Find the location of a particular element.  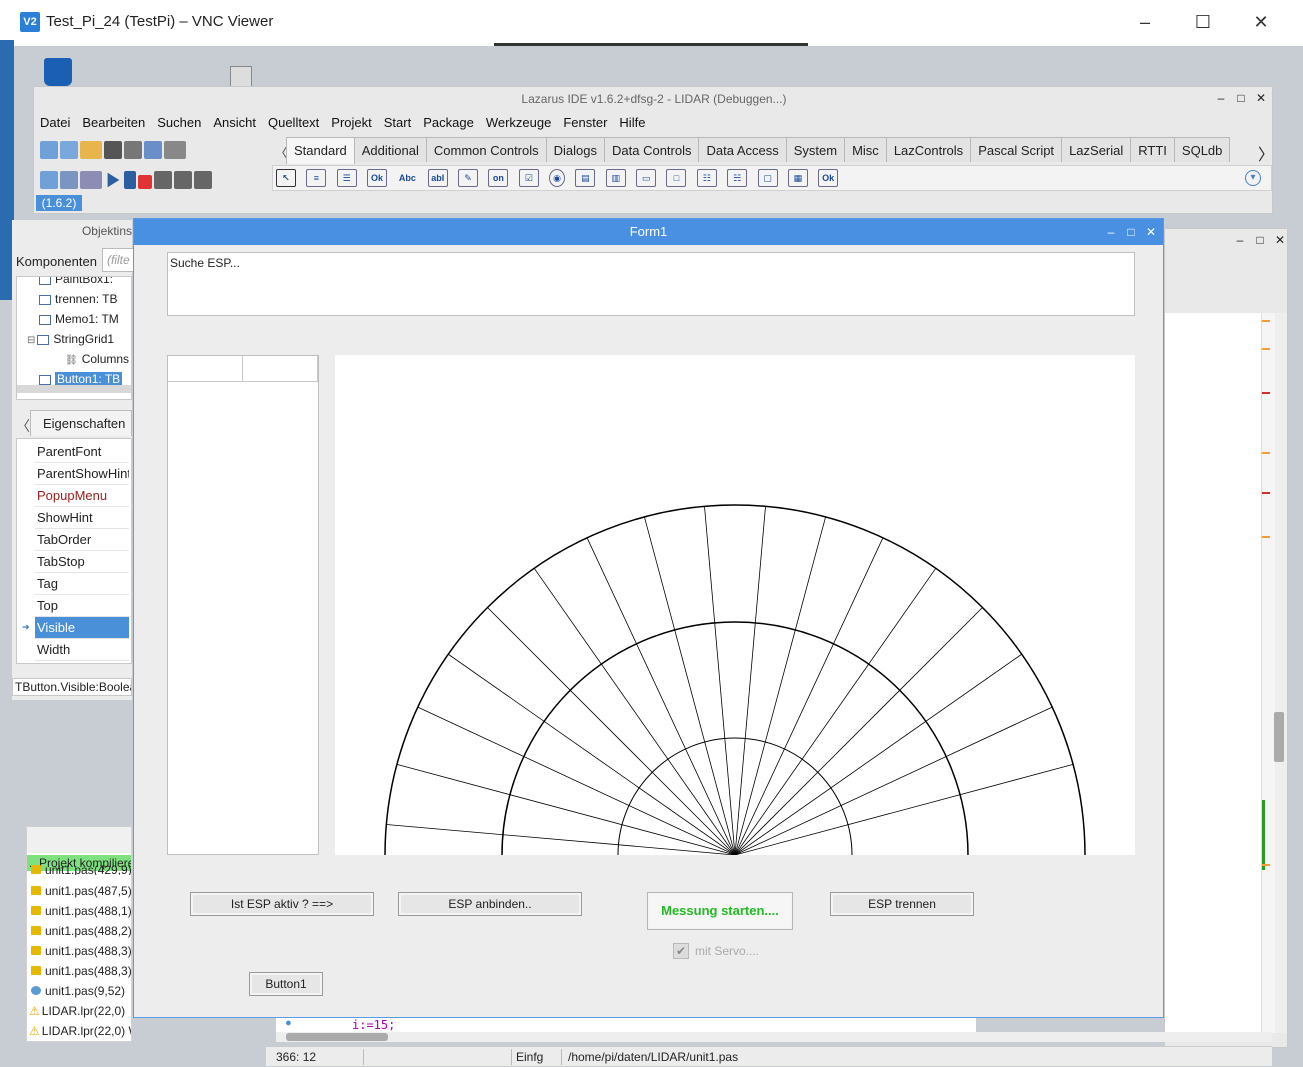

tree-hscroll is located at coordinates (74, 389).